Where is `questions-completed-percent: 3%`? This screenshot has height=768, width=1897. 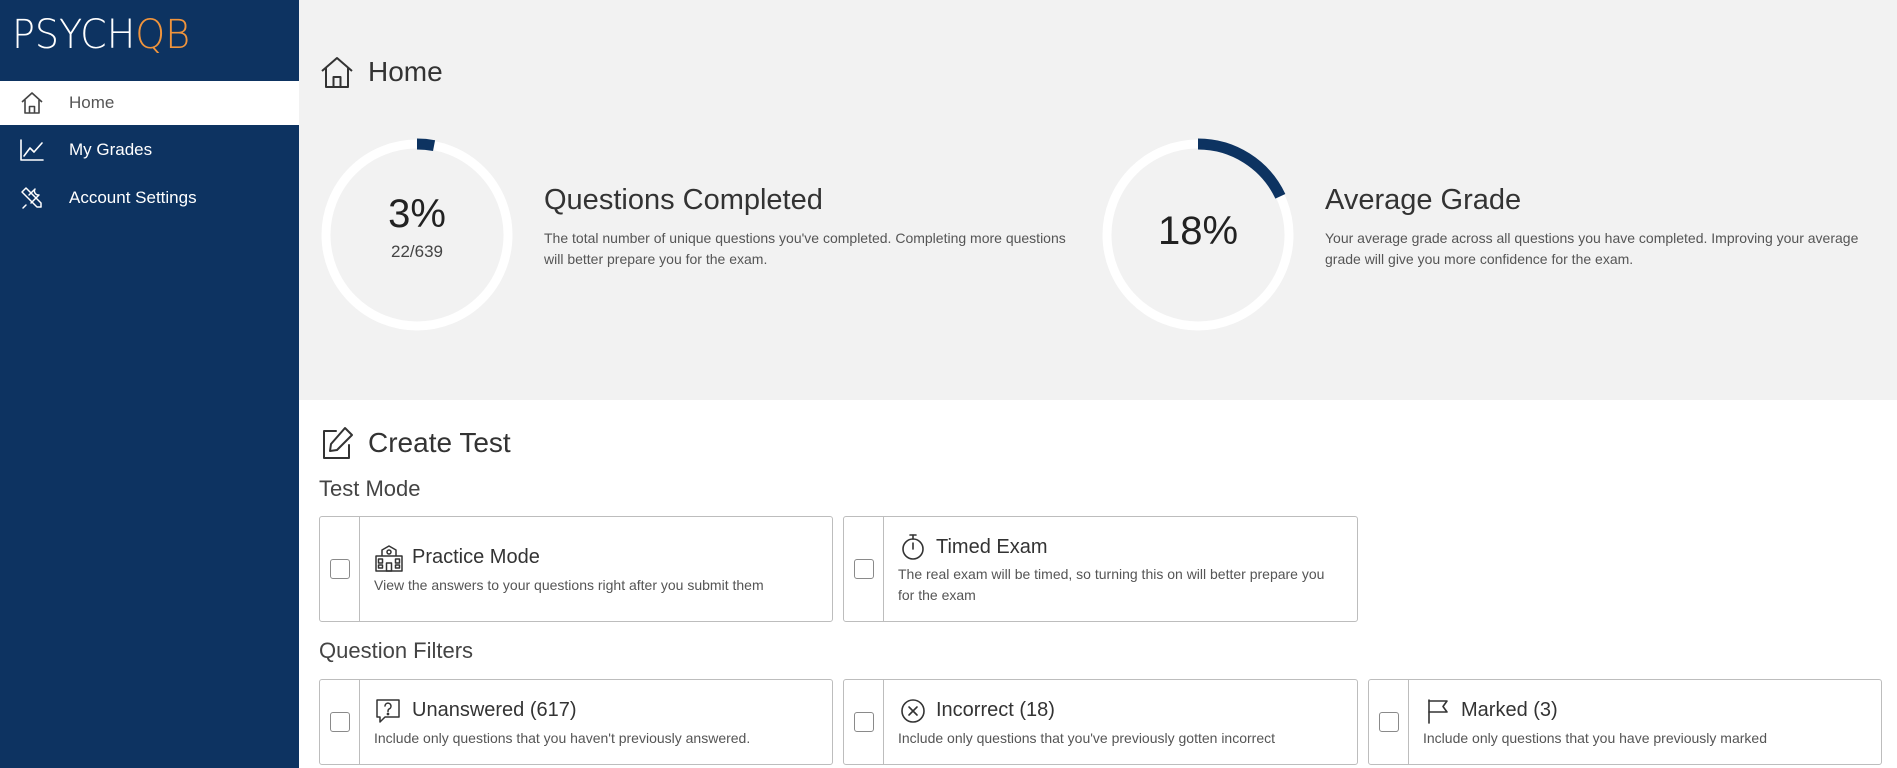 questions-completed-percent: 3% is located at coordinates (417, 214).